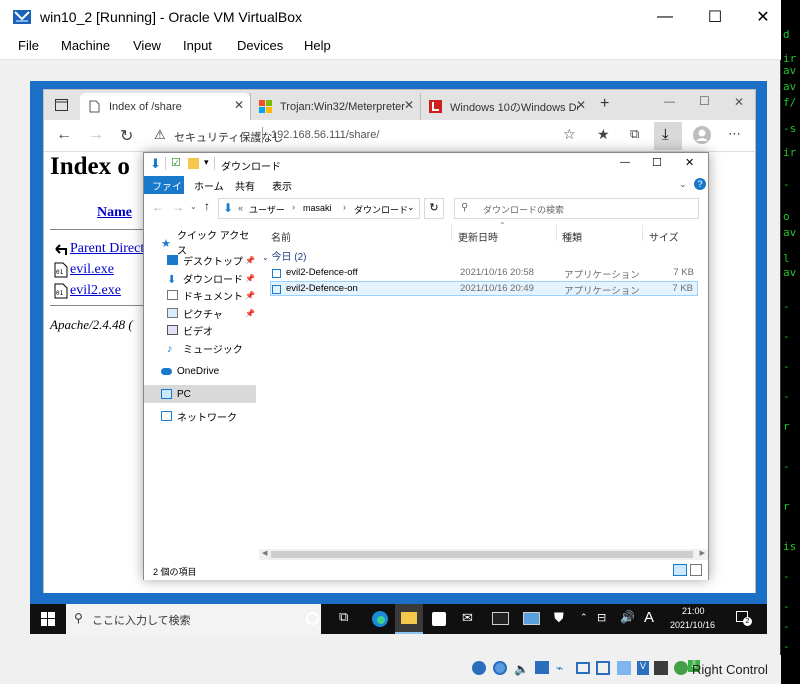 The height and width of the screenshot is (684, 800). I want to click on scrollbar-thumb, so click(482, 554).